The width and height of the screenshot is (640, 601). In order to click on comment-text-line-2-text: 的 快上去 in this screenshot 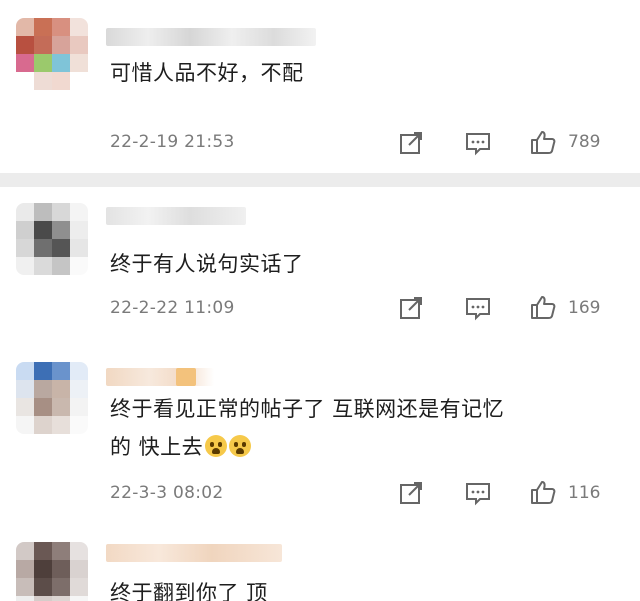, I will do `click(157, 447)`.